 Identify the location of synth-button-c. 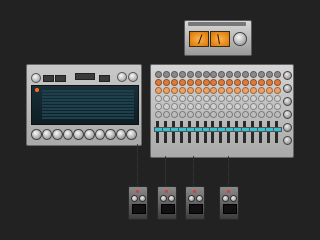
(104, 78).